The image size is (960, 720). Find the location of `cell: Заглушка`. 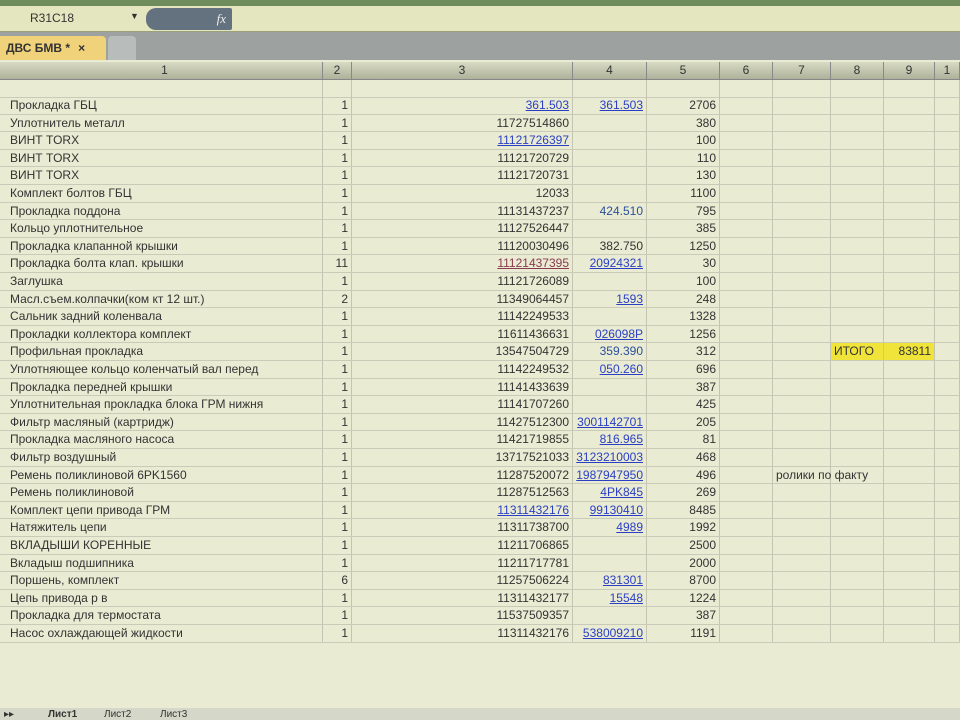

cell: Заглушка is located at coordinates (161, 281).